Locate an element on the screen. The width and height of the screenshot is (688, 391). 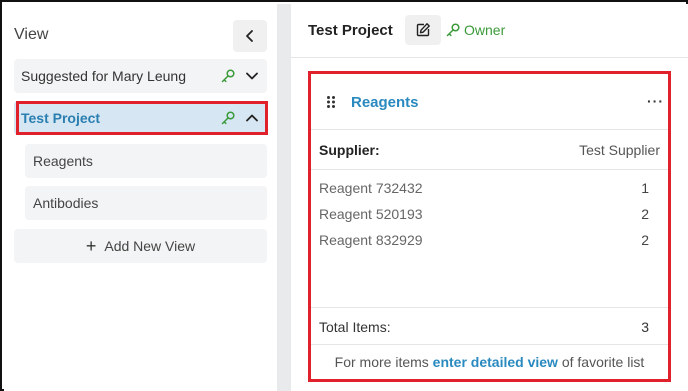
edit-icon is located at coordinates (423, 30).